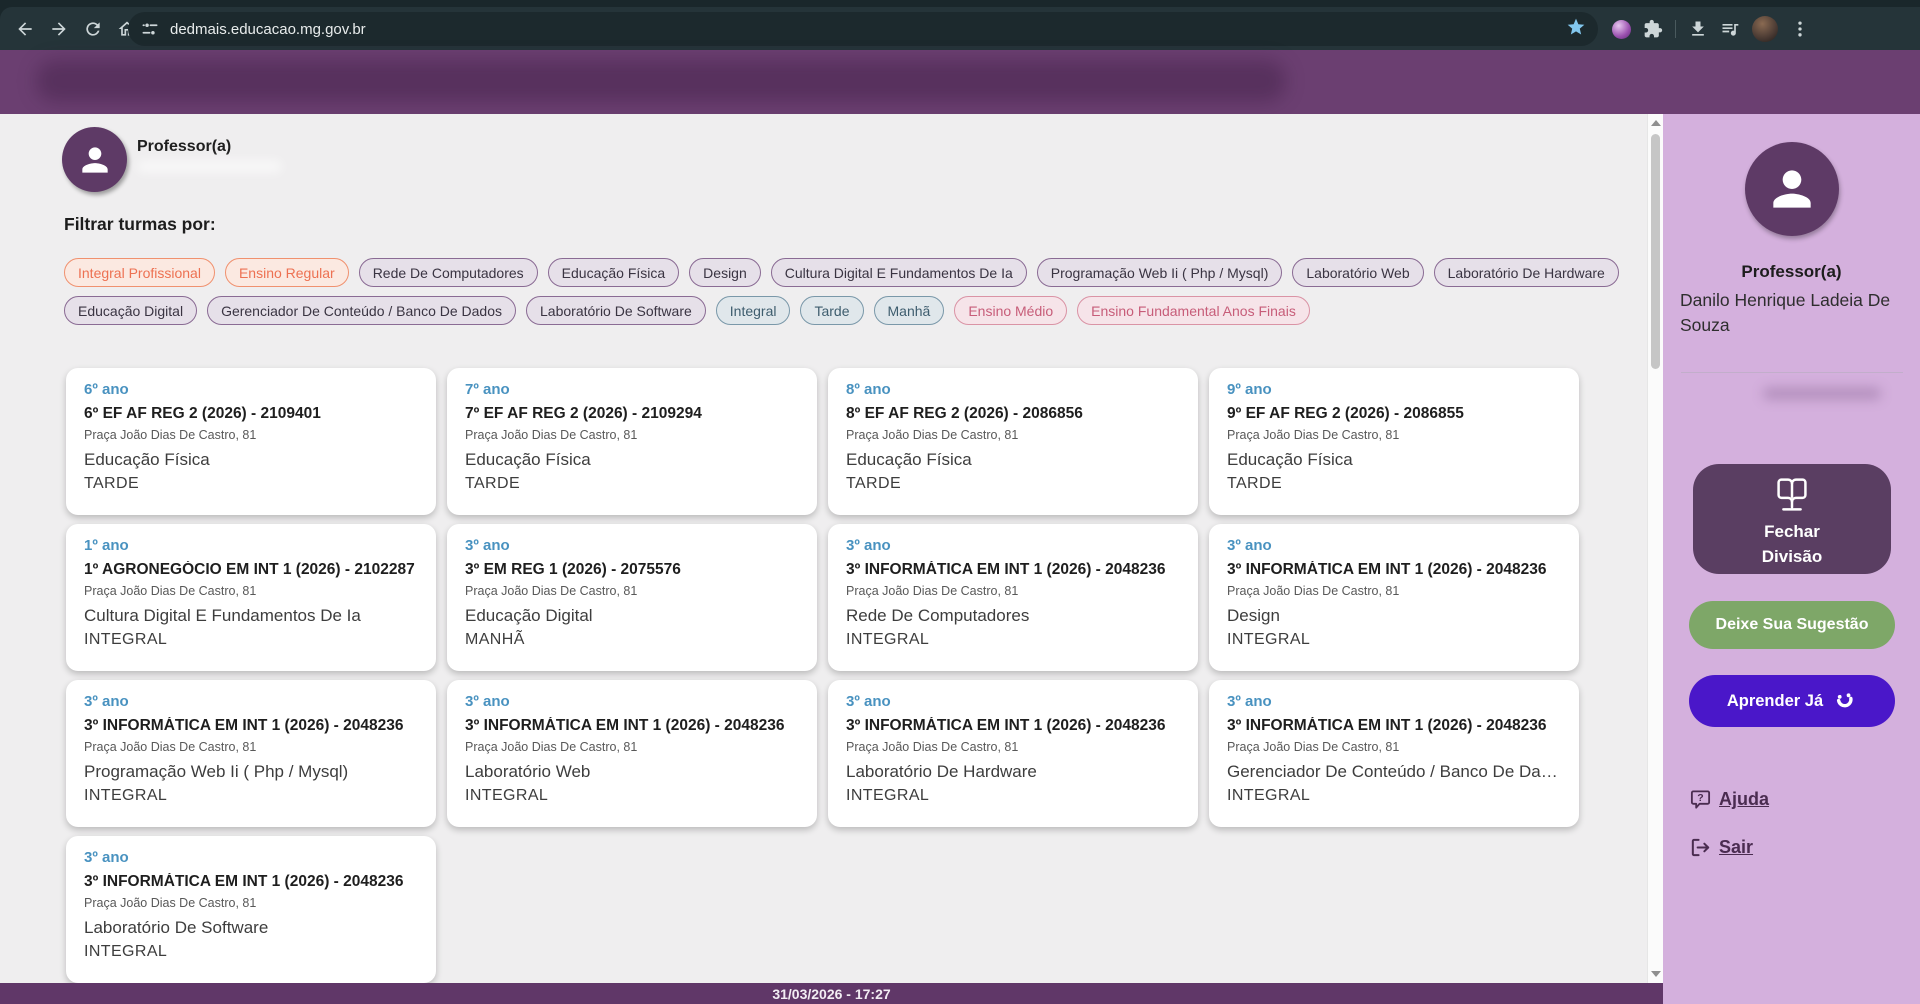 The width and height of the screenshot is (1920, 1004). I want to click on redacted-blur, so click(1822, 393).